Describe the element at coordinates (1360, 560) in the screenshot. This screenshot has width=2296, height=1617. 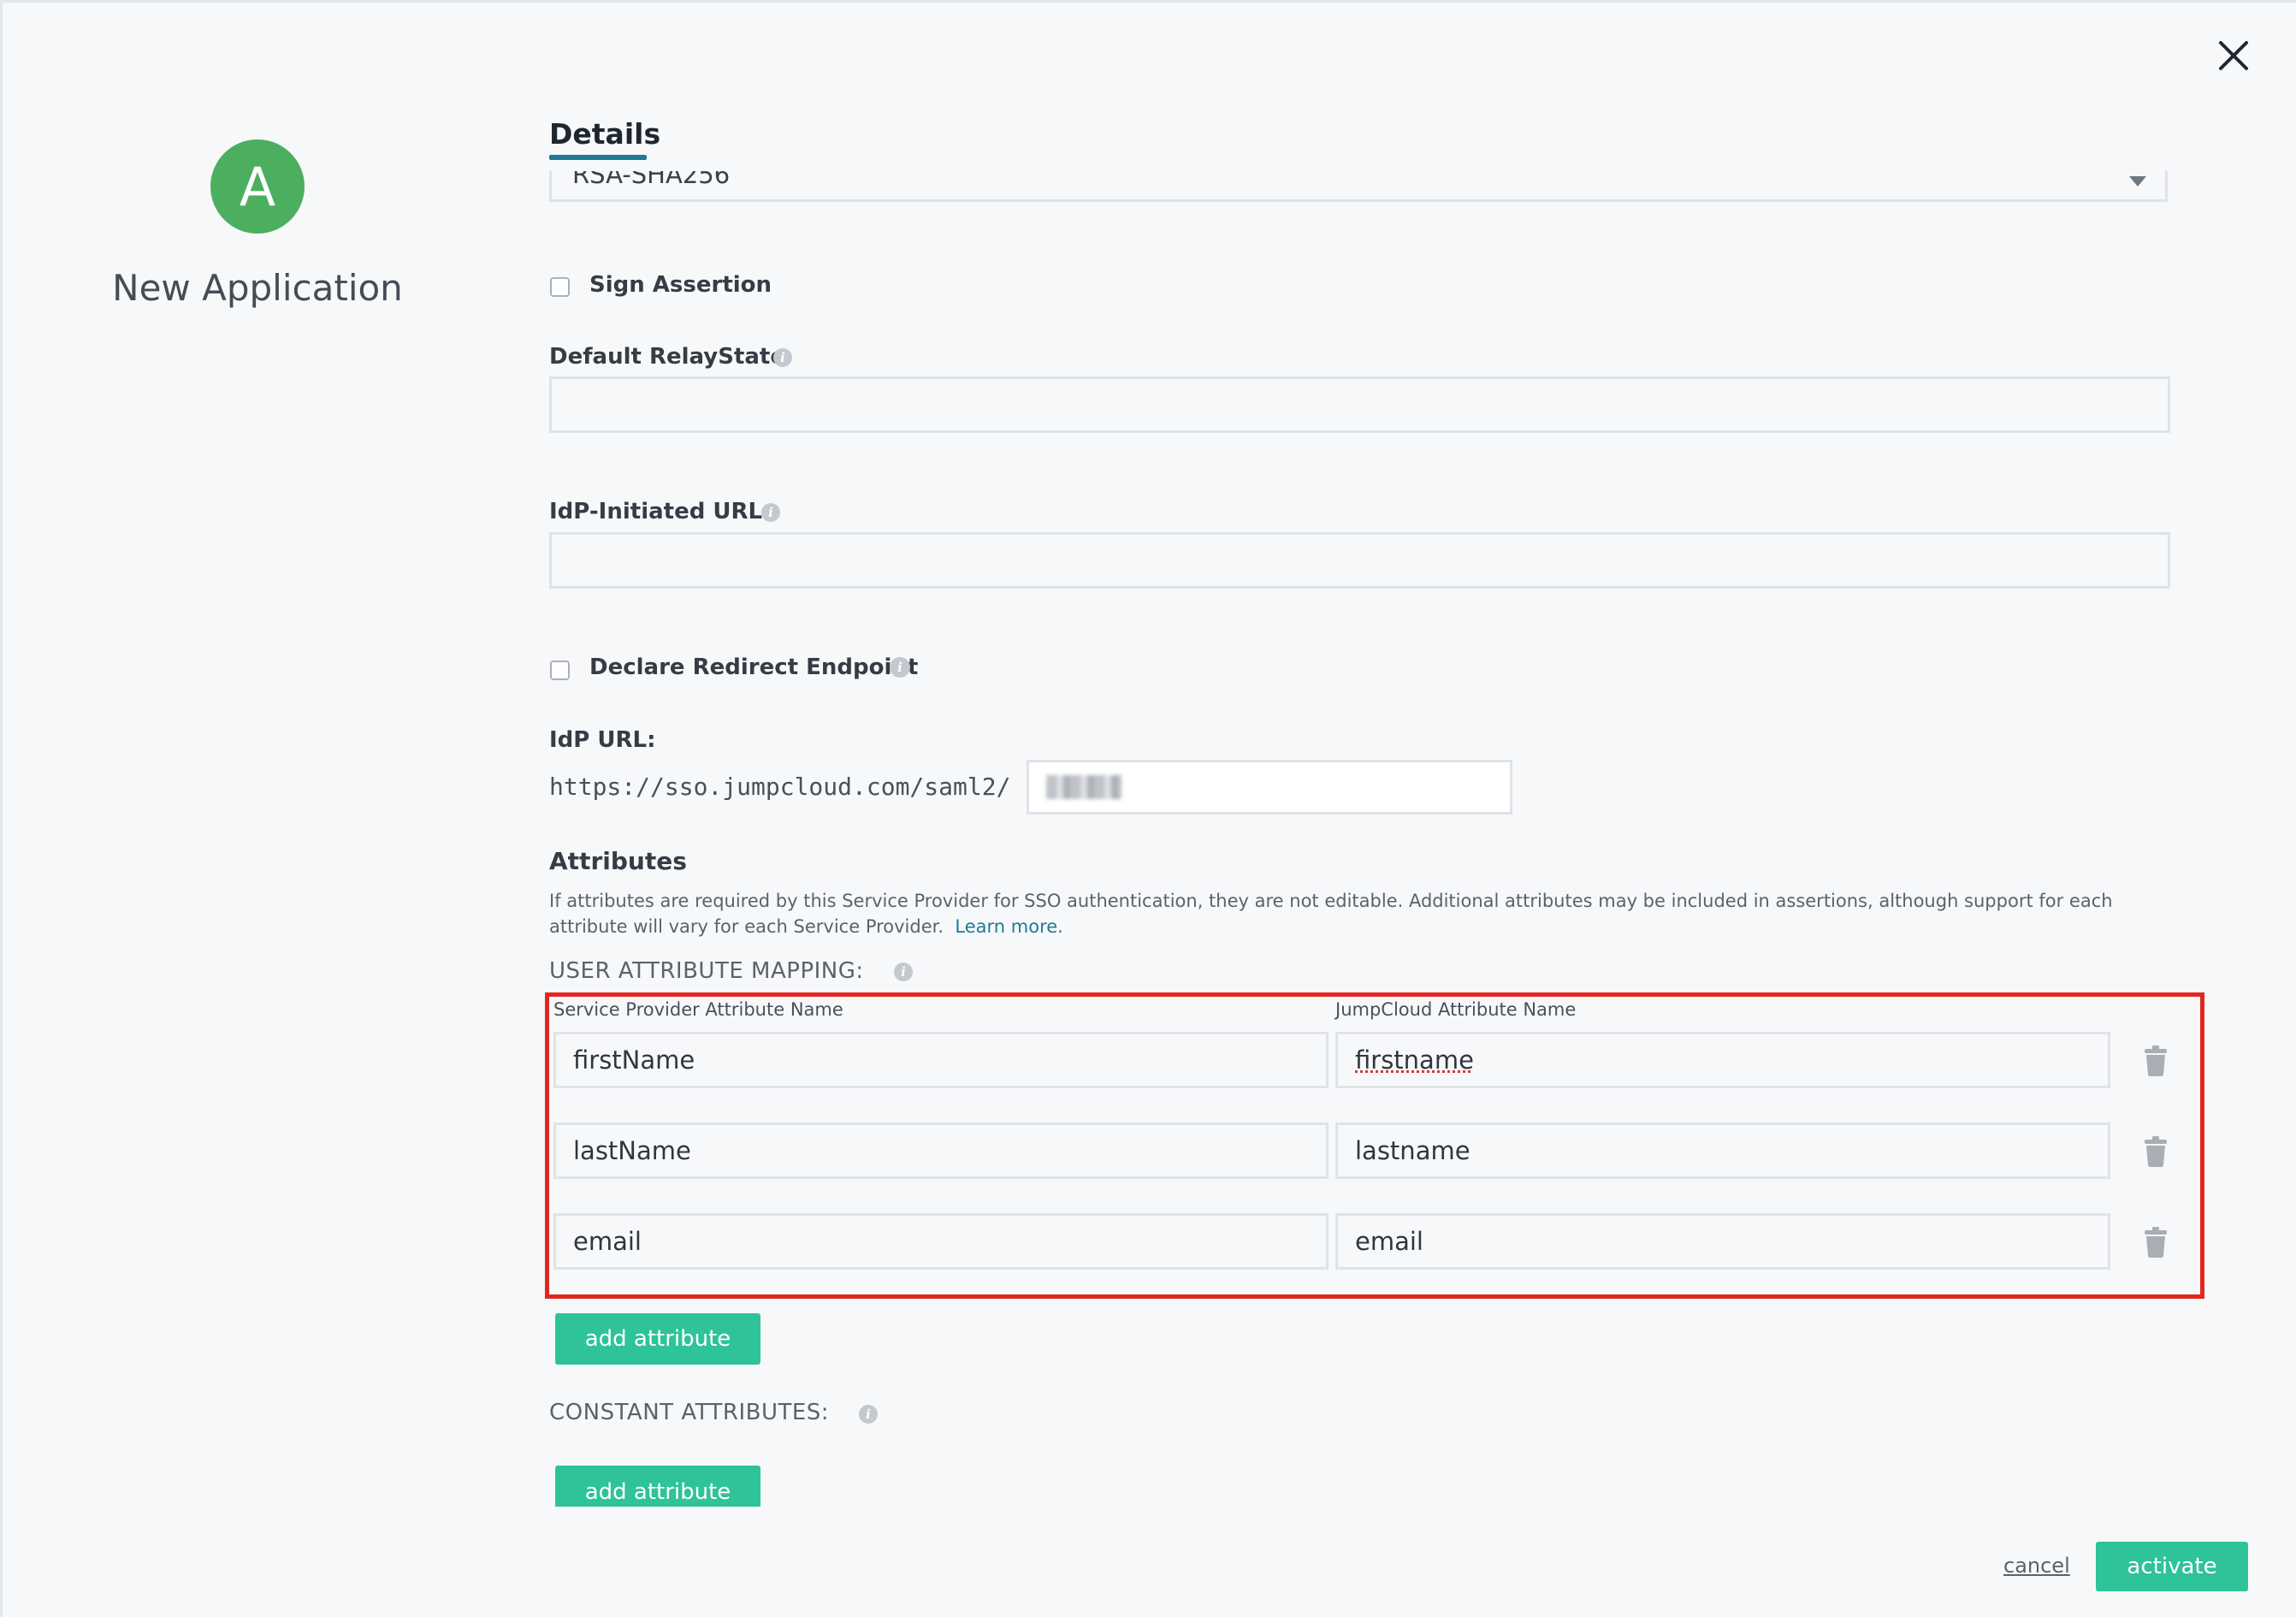
I see `idp-initiated-url-input` at that location.